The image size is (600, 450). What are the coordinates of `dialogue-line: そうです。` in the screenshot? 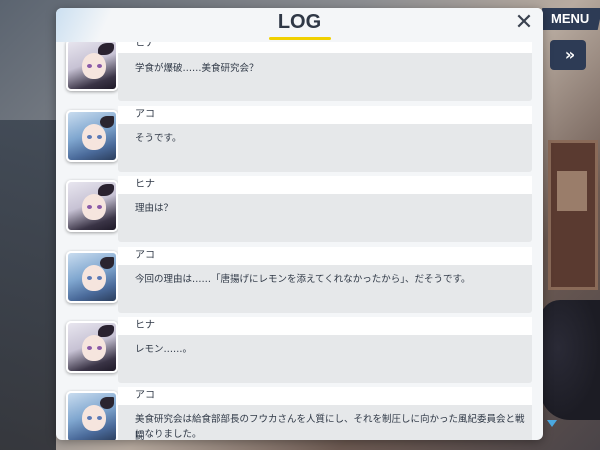 It's located at (158, 138).